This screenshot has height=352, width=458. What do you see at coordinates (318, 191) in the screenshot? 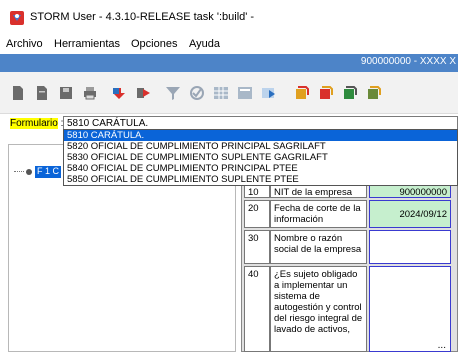
I see `row-description: NIT de la empresa` at bounding box center [318, 191].